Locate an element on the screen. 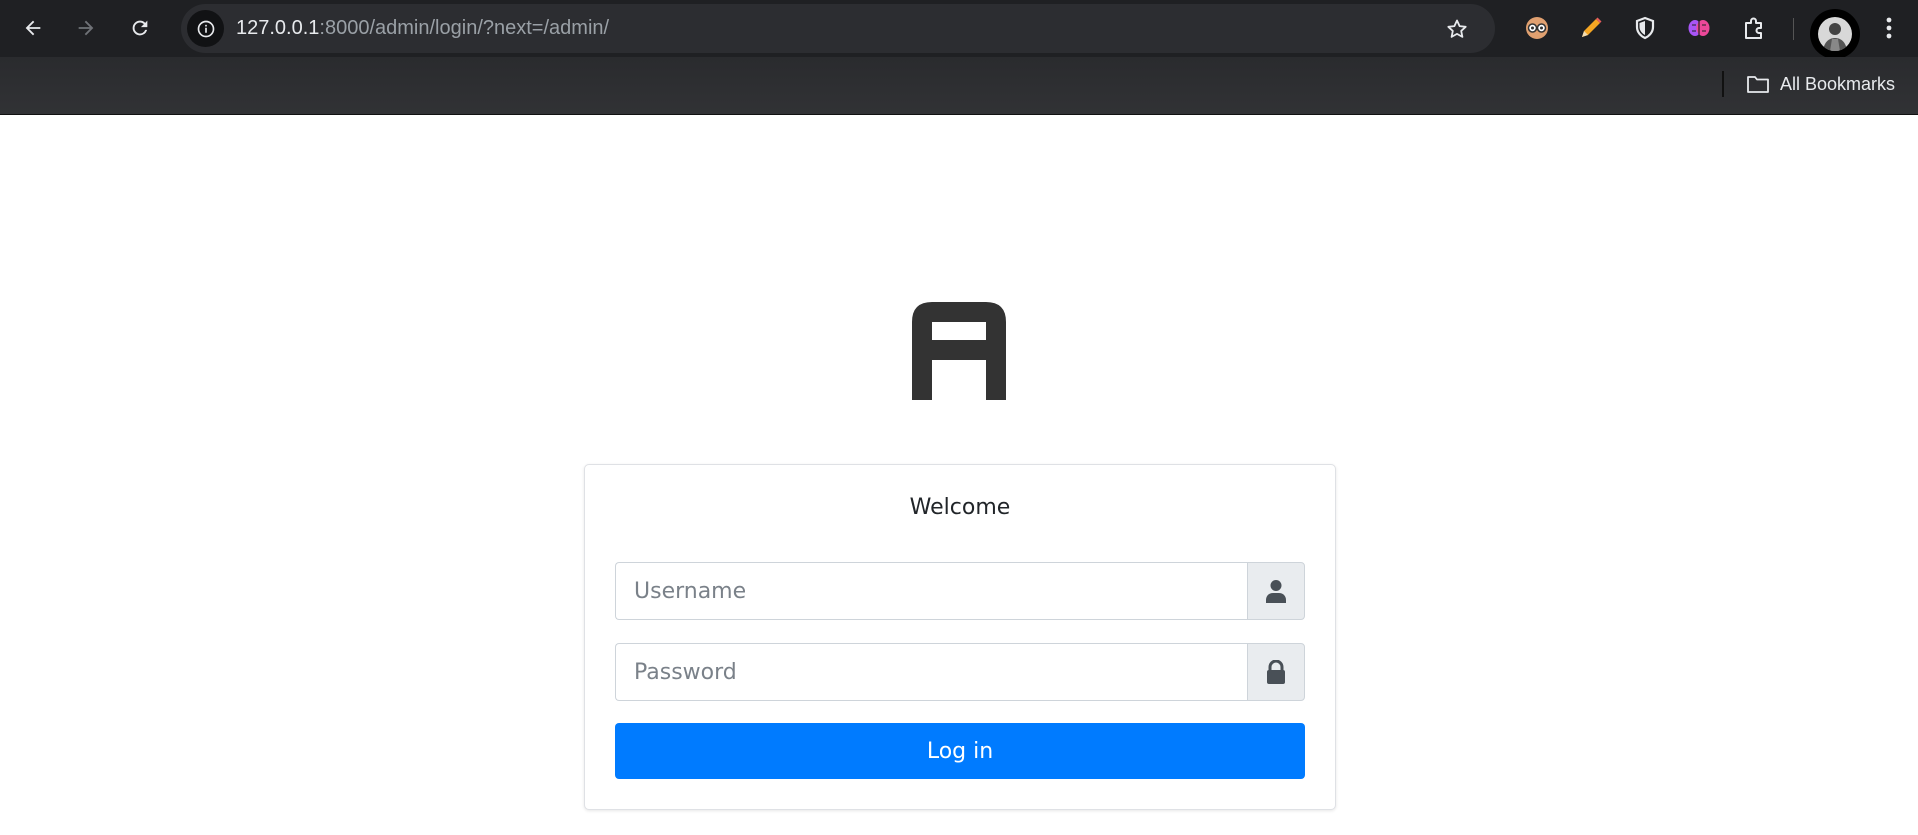  folder-icon is located at coordinates (1758, 84).